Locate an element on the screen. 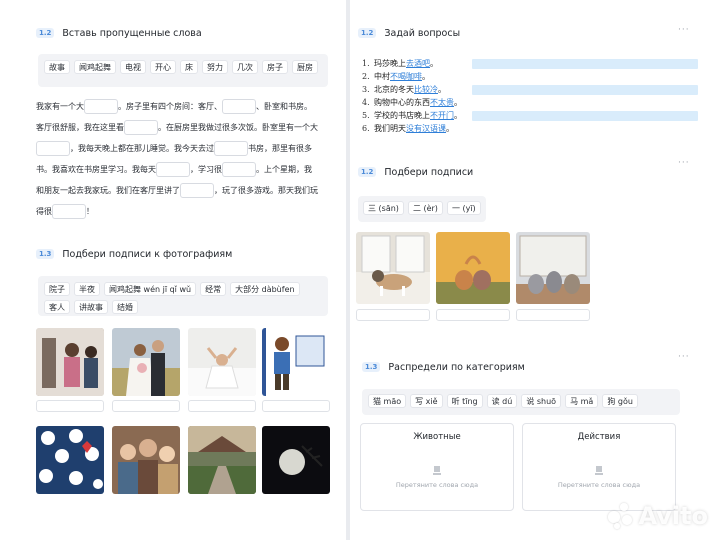 The width and height of the screenshot is (720, 540). category-chip: 马 mǎ is located at coordinates (582, 401).